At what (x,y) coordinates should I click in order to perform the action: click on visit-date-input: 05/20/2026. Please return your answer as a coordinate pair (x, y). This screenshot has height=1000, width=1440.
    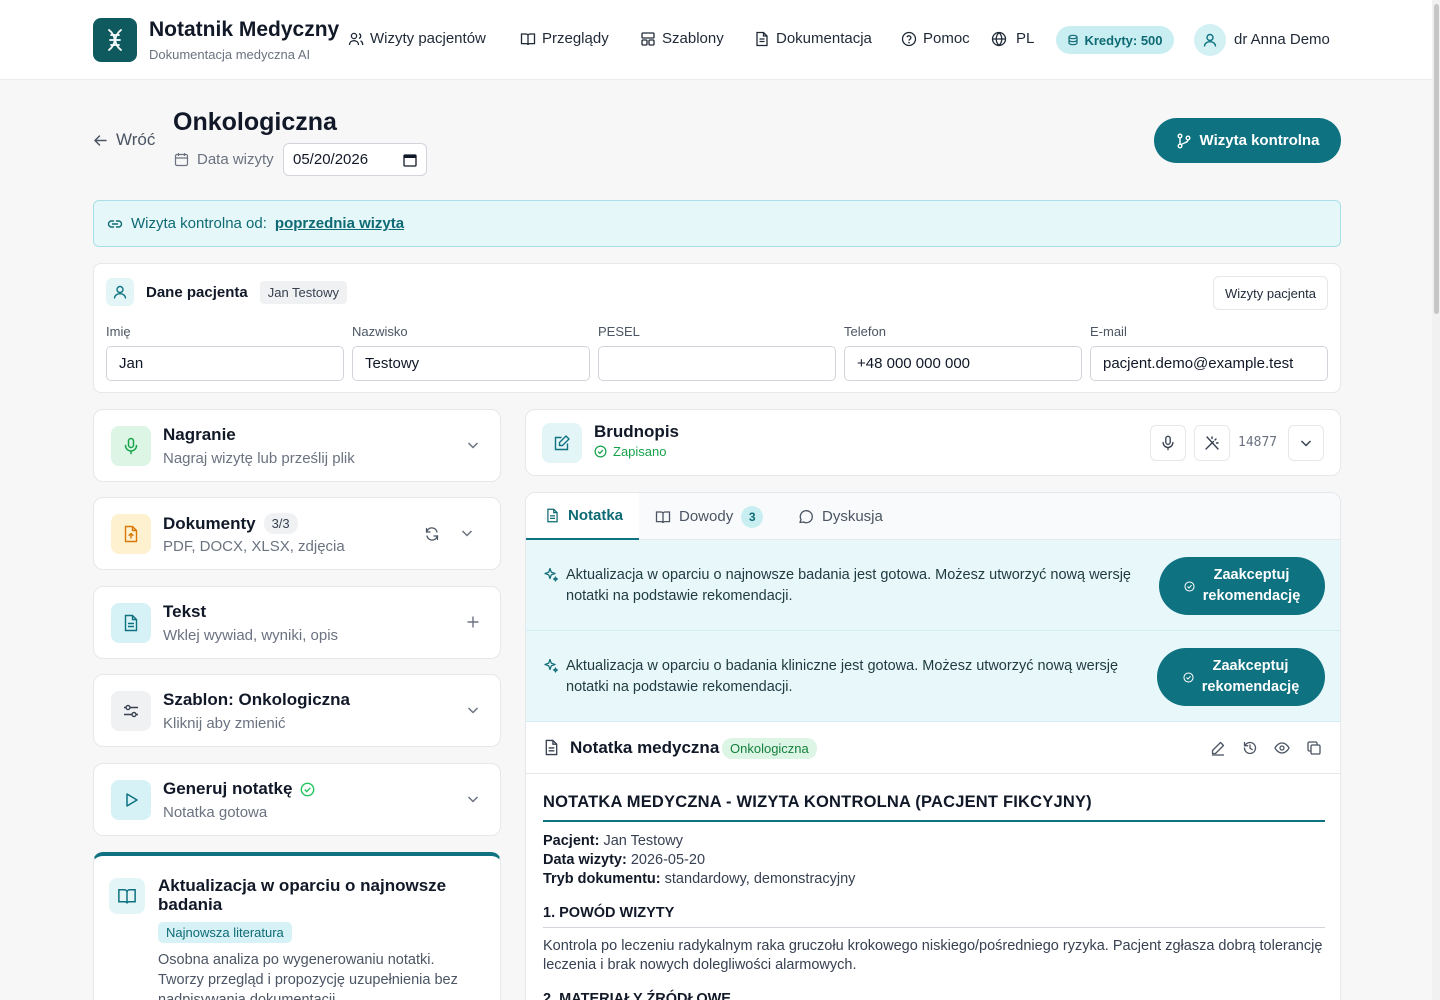
    Looking at the image, I should click on (355, 159).